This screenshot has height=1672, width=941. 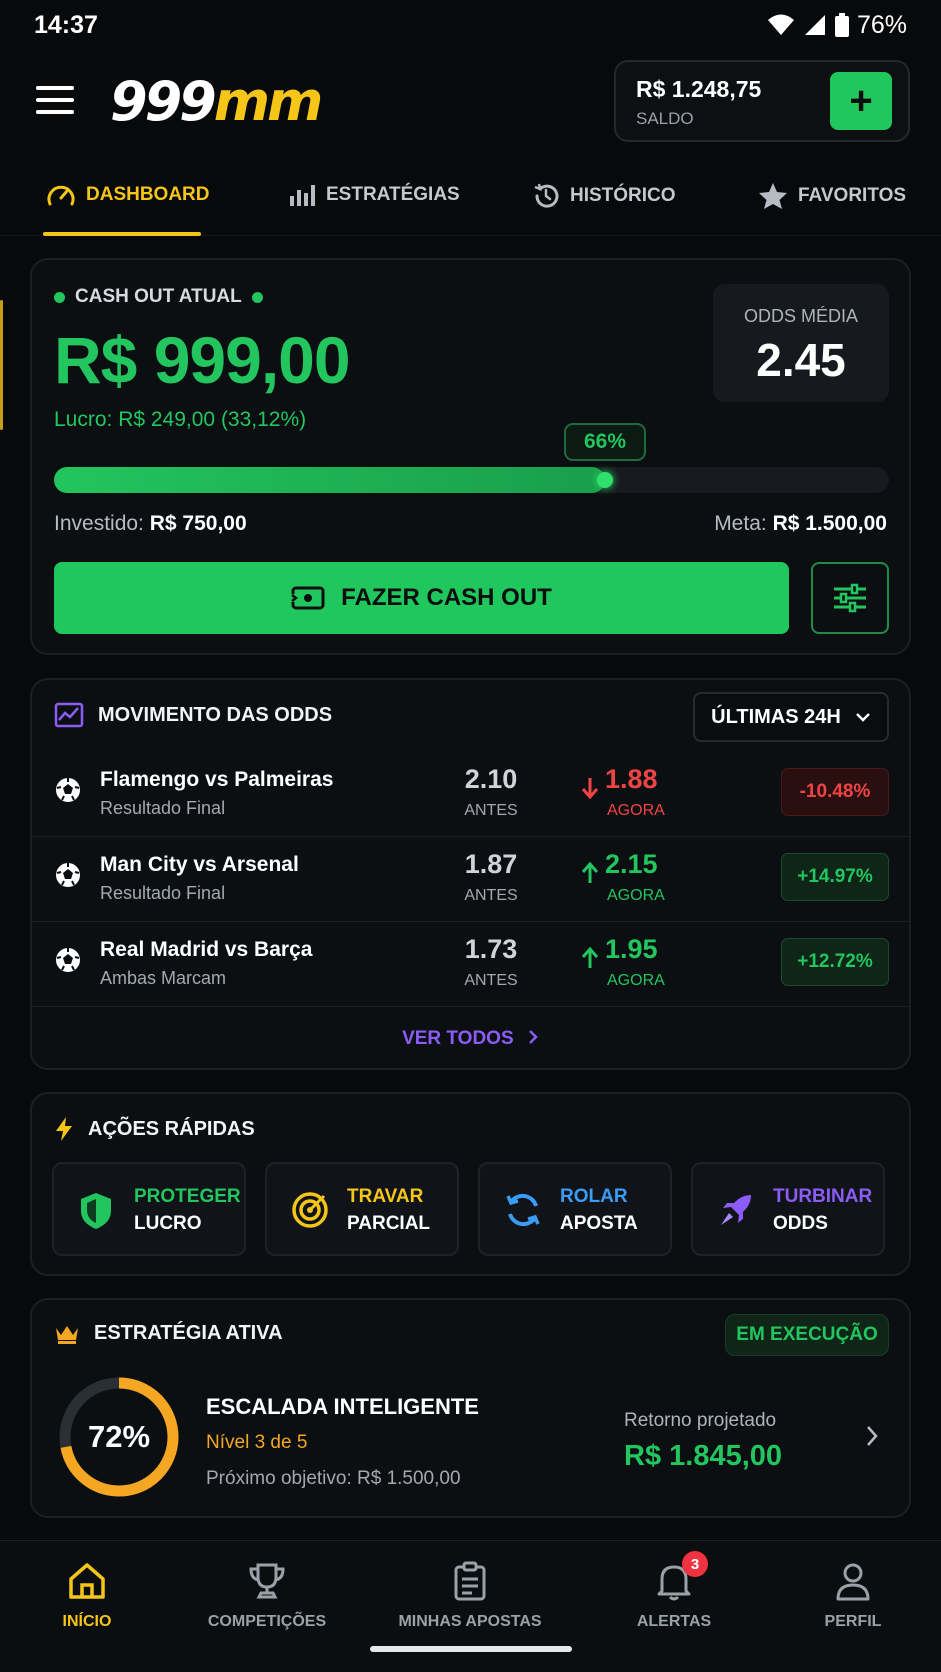 What do you see at coordinates (119, 1436) in the screenshot?
I see `progress-ring-text: 72%` at bounding box center [119, 1436].